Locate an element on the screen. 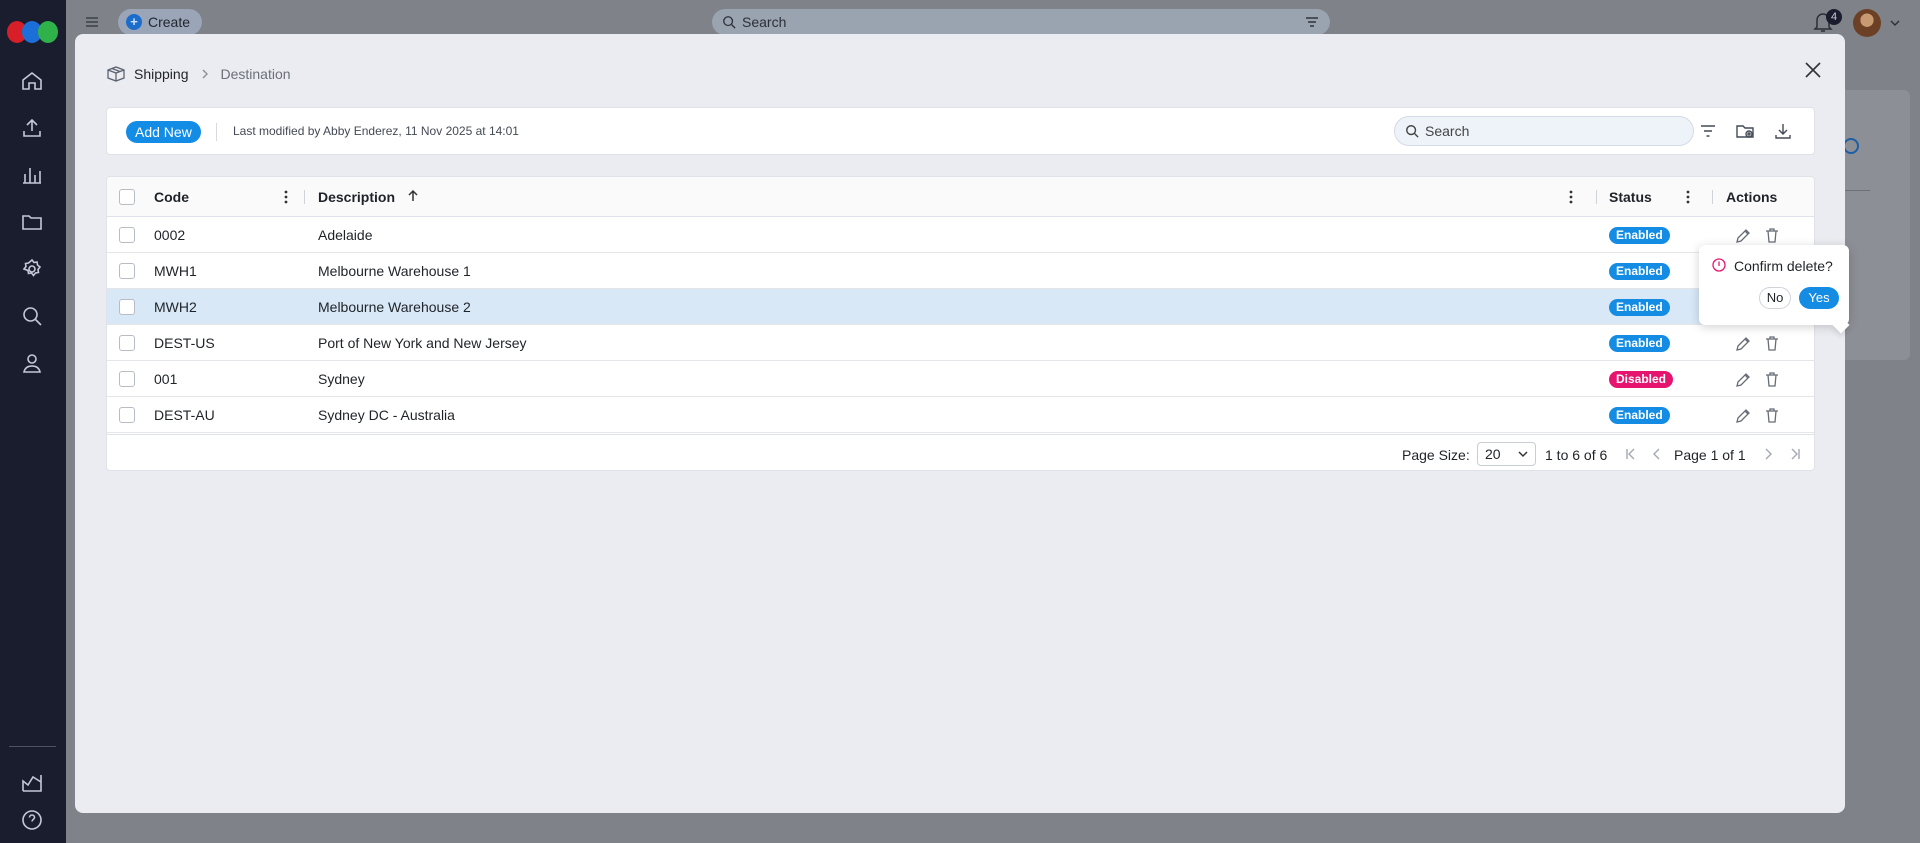 This screenshot has width=1920, height=843. row-description: Melbourne Warehouse 1 is located at coordinates (394, 271).